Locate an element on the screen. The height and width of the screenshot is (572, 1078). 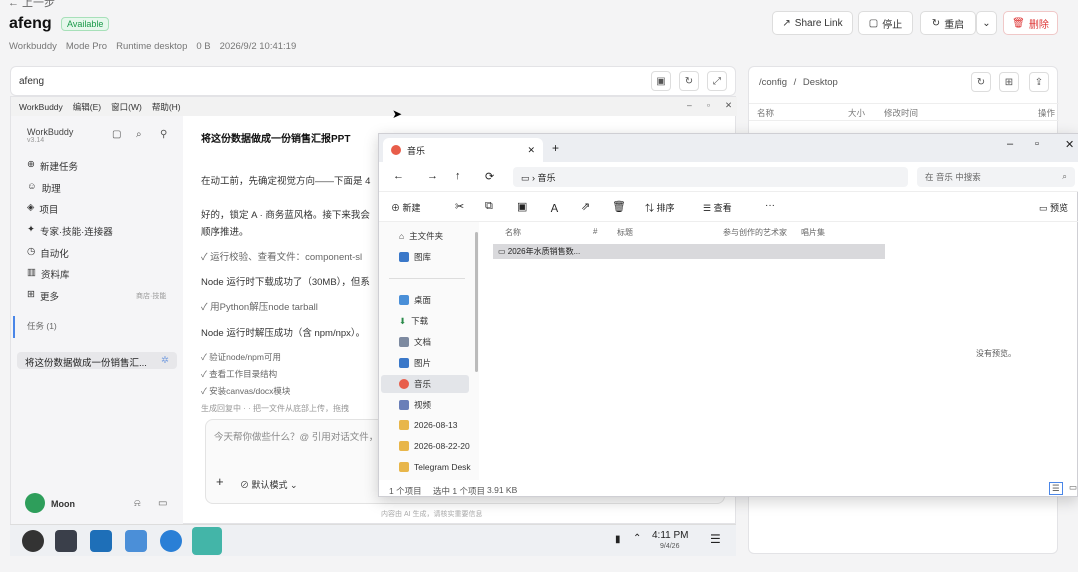
breadcrumb-root: /config is located at coordinates (773, 82).